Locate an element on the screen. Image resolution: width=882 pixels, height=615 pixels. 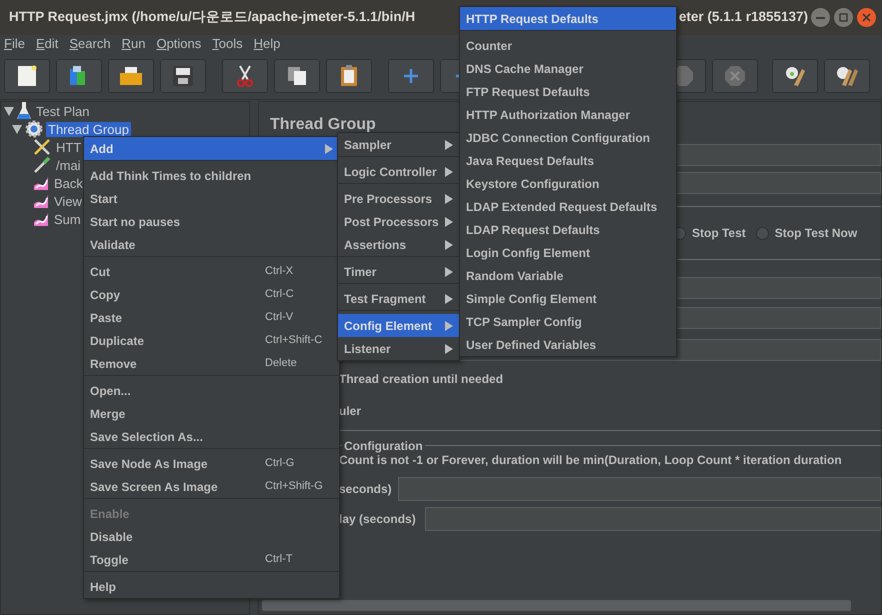
shortcut-label: Ctrl-G is located at coordinates (279, 464).